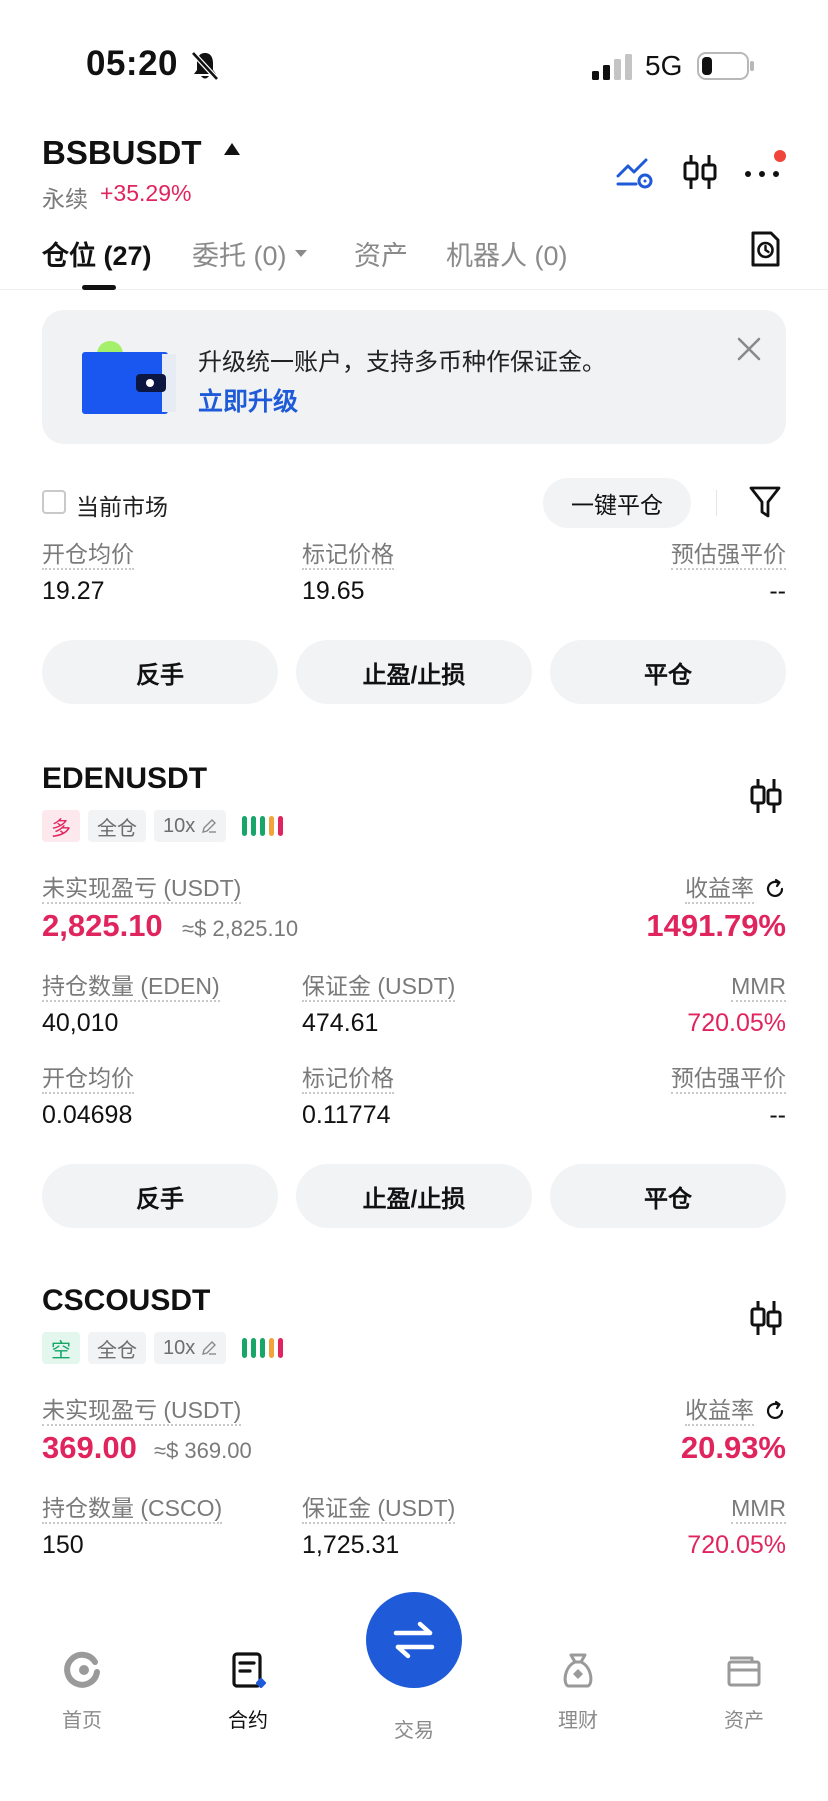 Image resolution: width=828 pixels, height=1801 pixels. What do you see at coordinates (126, 1301) in the screenshot?
I see `position-symbol: CSCOUSDT` at bounding box center [126, 1301].